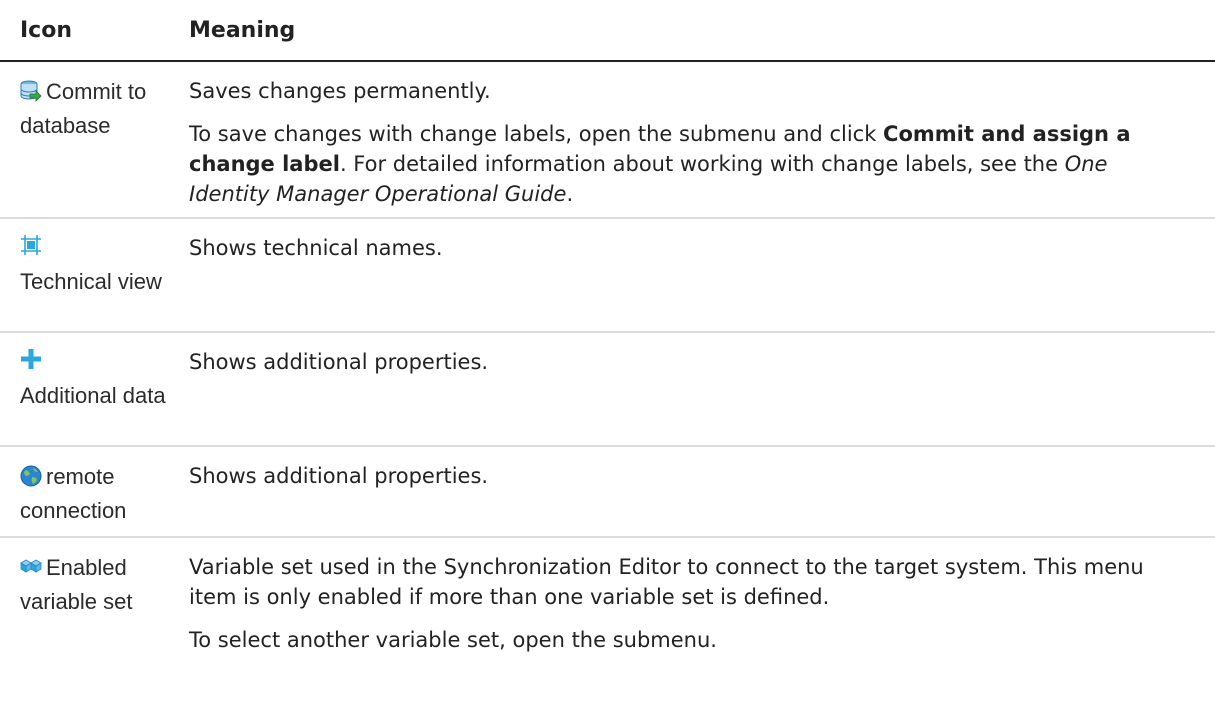 The image size is (1215, 718). Describe the element at coordinates (88, 140) in the screenshot. I see `icon-cell: Commit to database` at that location.